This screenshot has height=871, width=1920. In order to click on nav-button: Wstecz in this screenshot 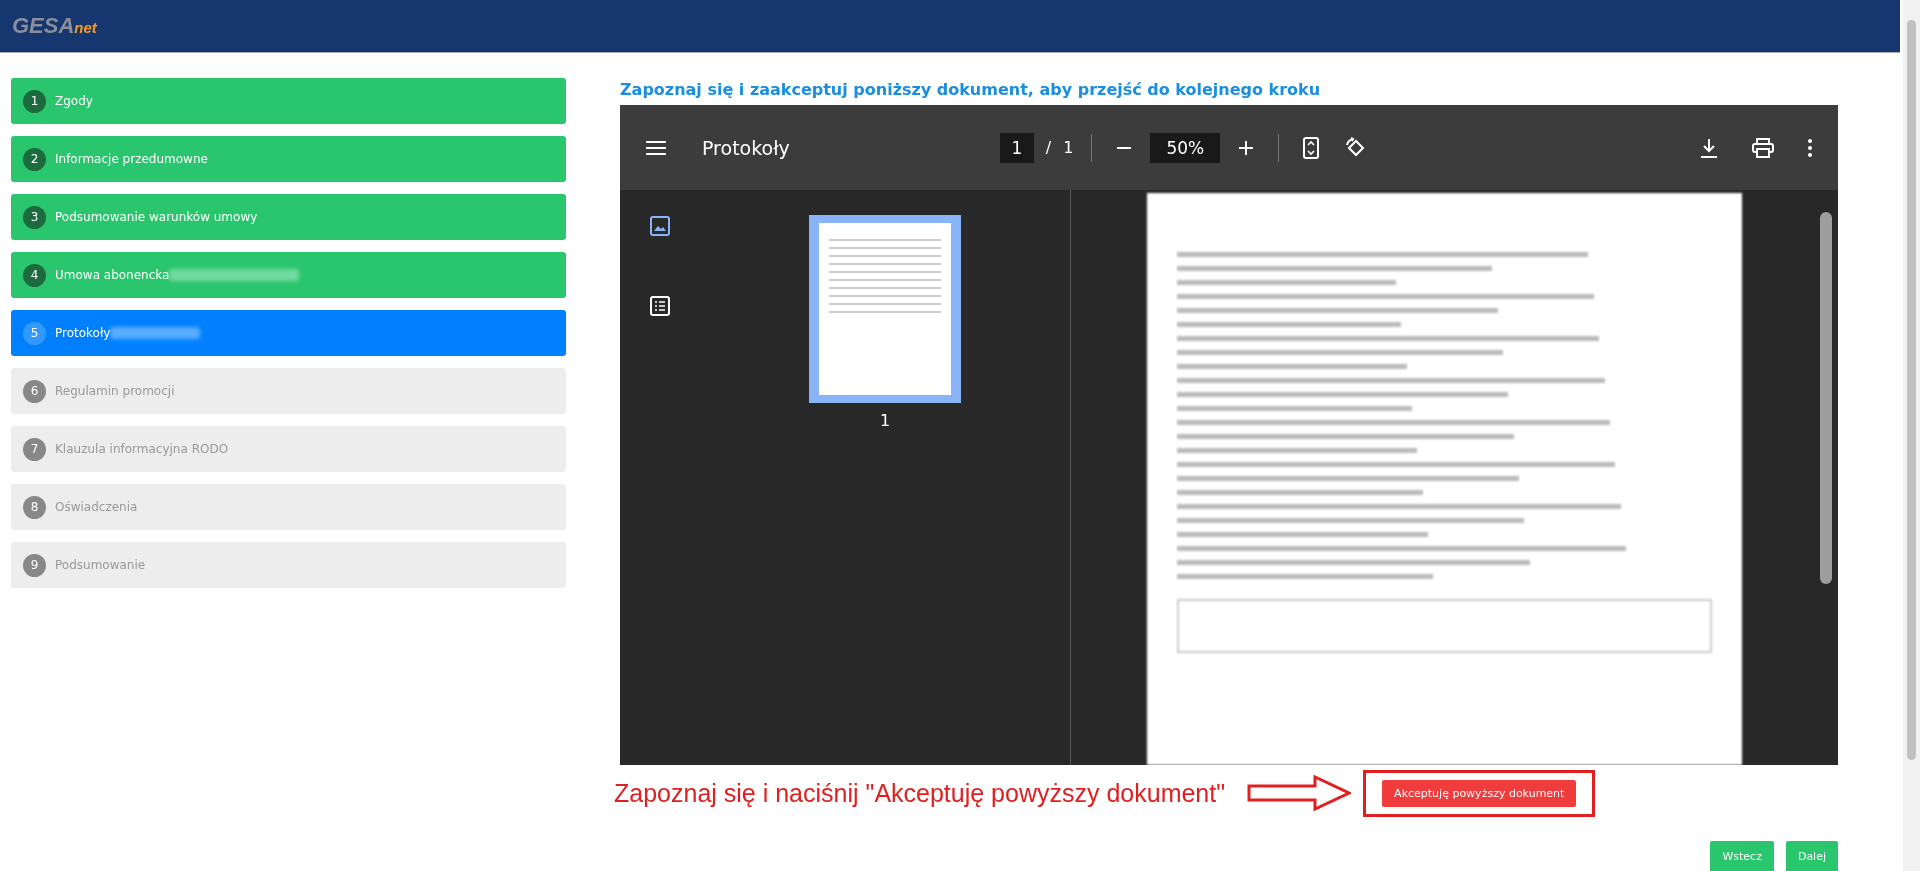, I will do `click(1742, 856)`.